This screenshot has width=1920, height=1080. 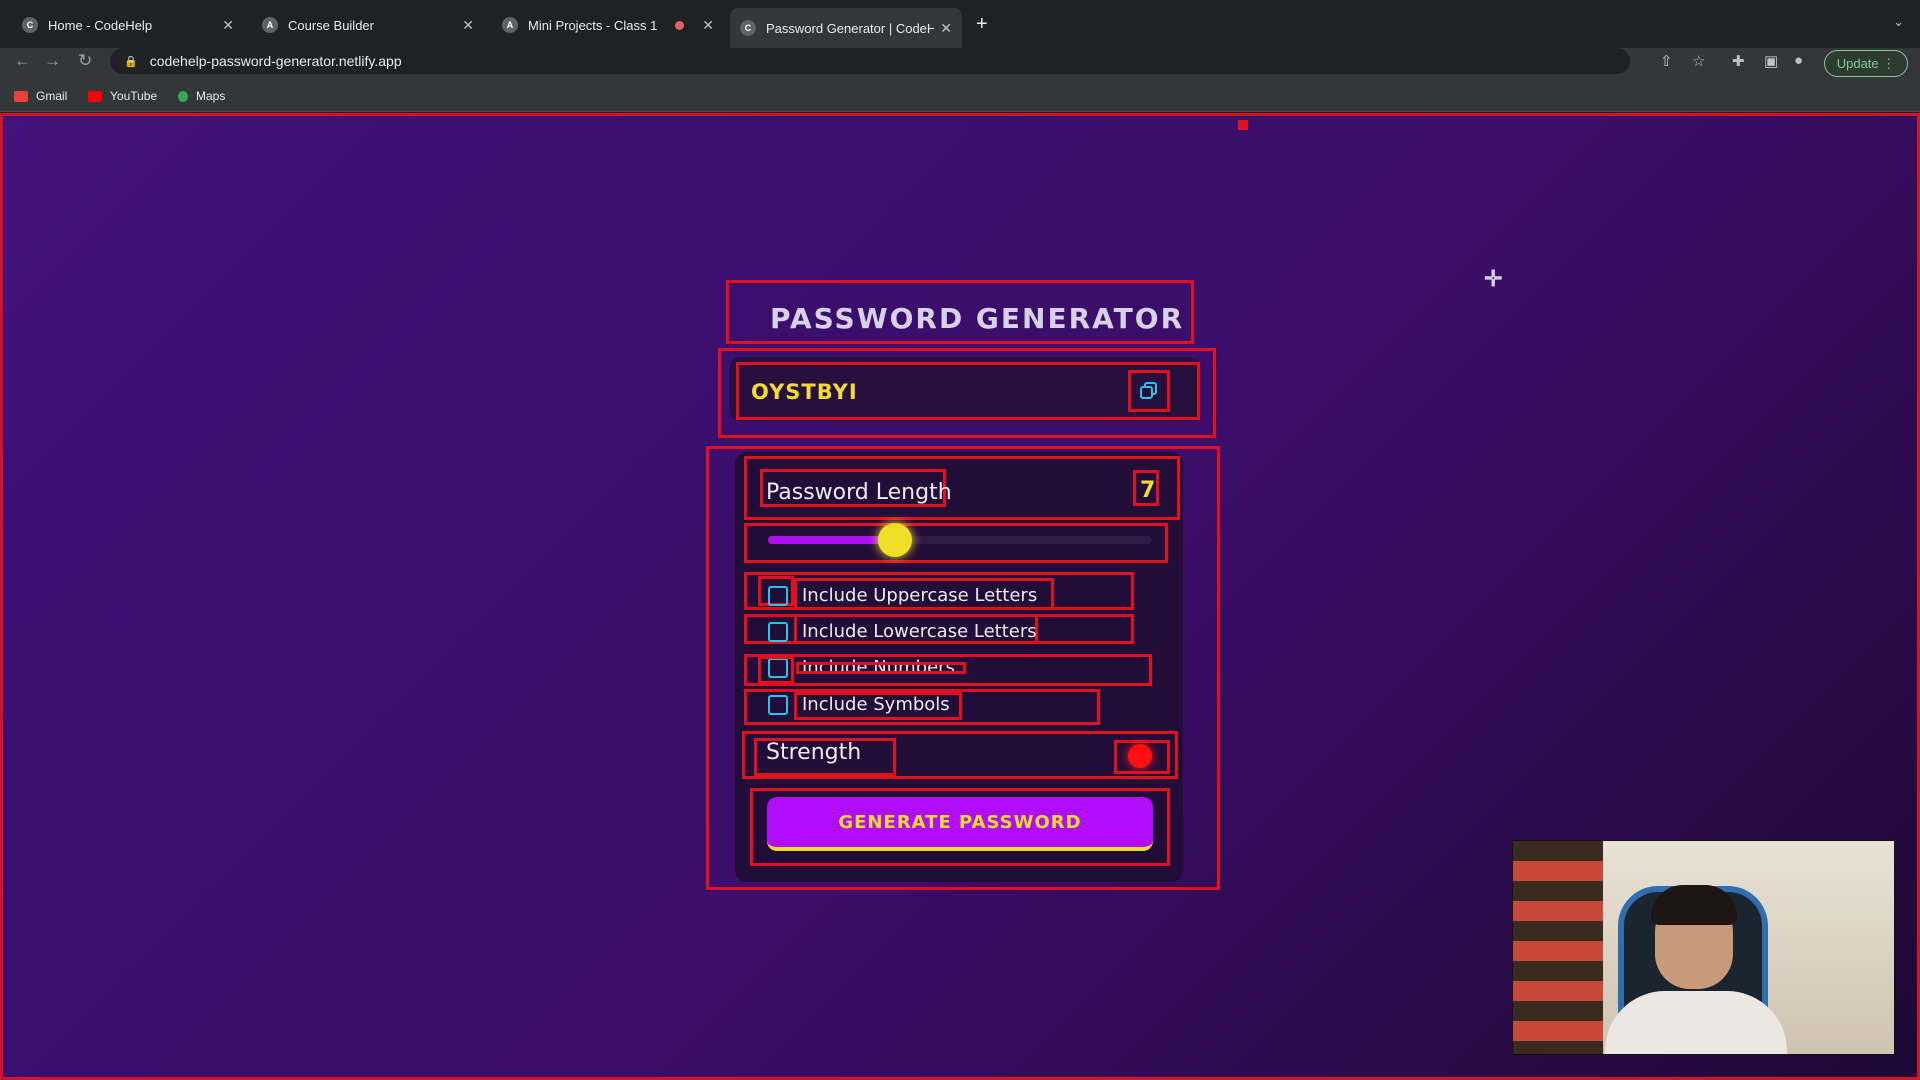 What do you see at coordinates (1696, 1022) in the screenshot?
I see `webcam-person-body` at bounding box center [1696, 1022].